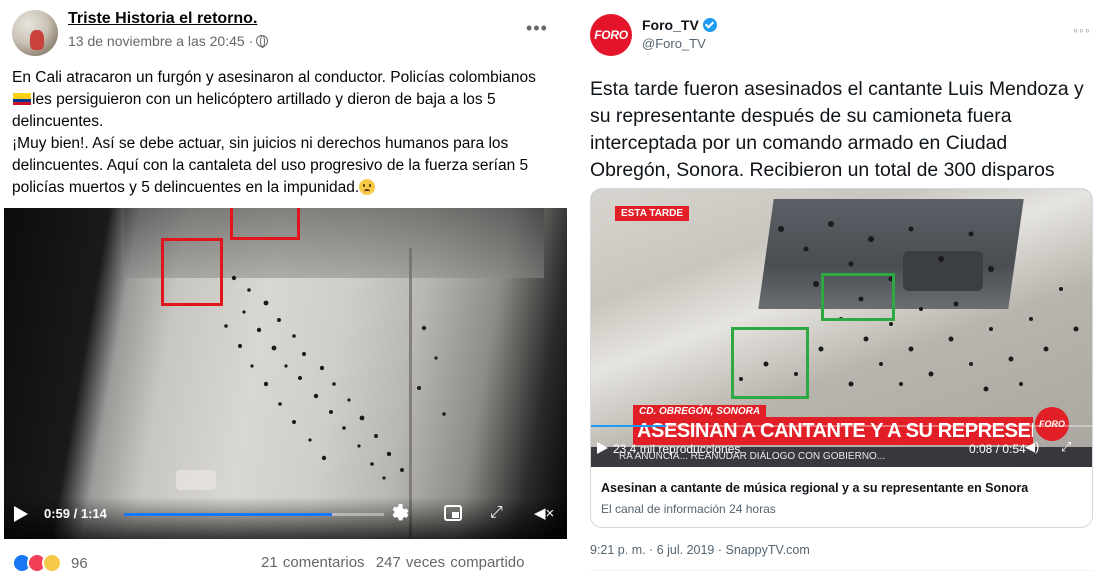 This screenshot has height=588, width=1100. What do you see at coordinates (160, 41) in the screenshot?
I see `post-date: 13 de noviembre a las 20:45 ·` at bounding box center [160, 41].